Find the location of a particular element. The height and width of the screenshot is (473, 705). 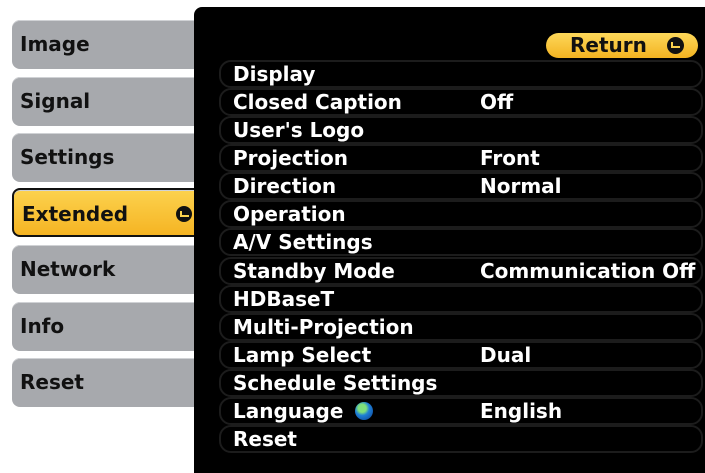

menu-item-direction: Direction Normal is located at coordinates (461, 186).